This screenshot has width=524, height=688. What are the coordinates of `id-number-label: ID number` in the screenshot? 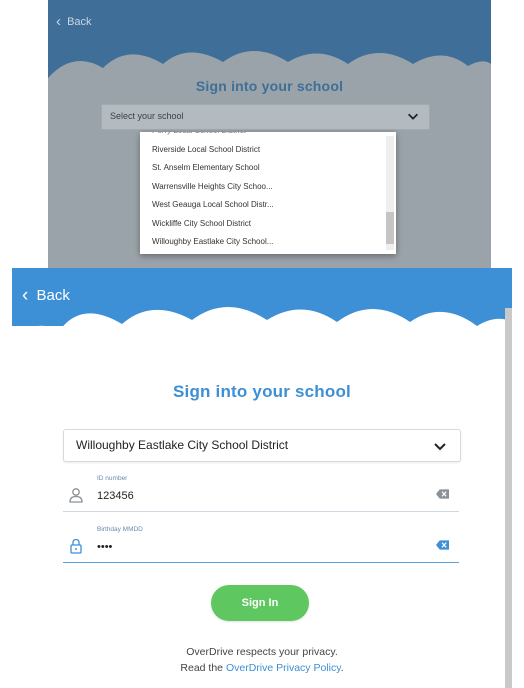 It's located at (112, 478).